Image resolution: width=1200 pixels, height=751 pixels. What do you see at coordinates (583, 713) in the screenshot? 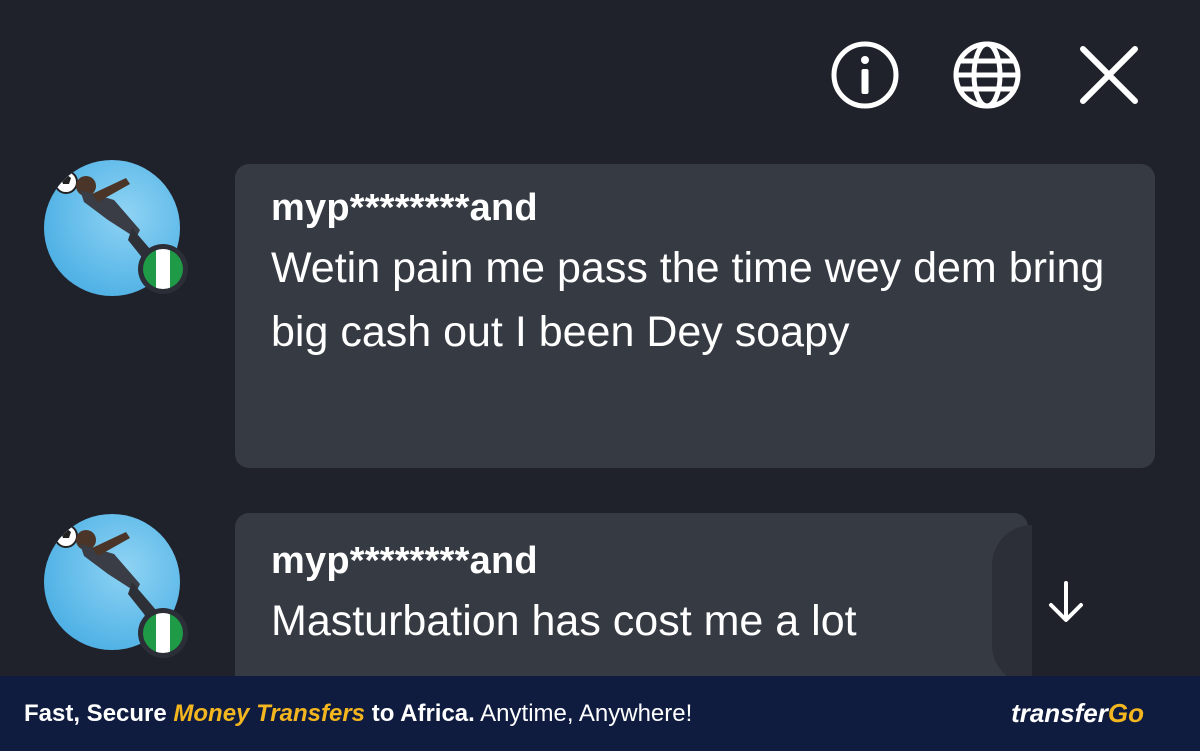
I see `ad-text-part3: Anytime, Anywhere!` at bounding box center [583, 713].